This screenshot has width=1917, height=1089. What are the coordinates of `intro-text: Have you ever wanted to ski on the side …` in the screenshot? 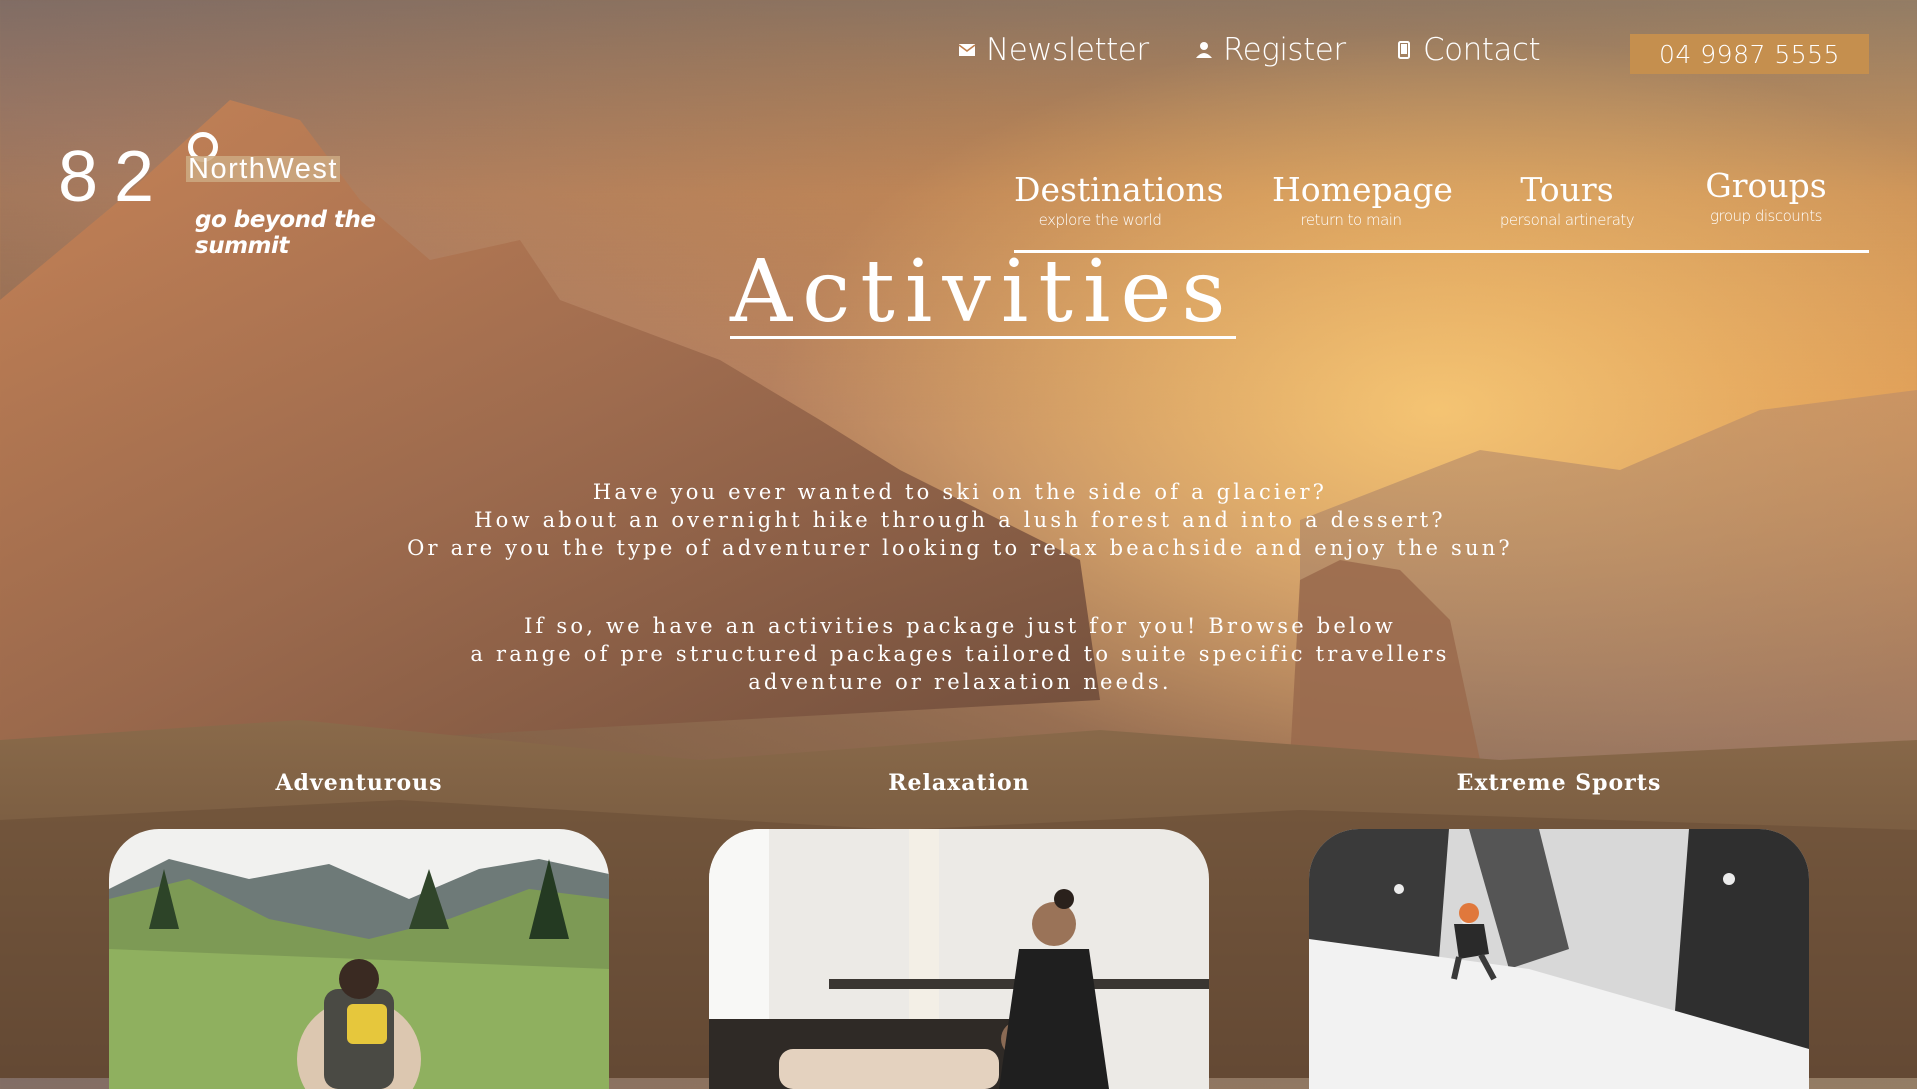 It's located at (960, 520).